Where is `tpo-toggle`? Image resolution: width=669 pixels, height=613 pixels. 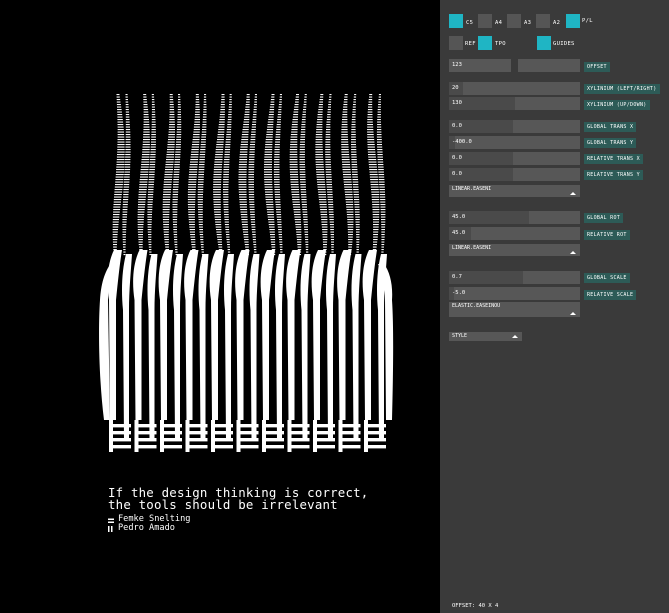
tpo-toggle is located at coordinates (485, 43).